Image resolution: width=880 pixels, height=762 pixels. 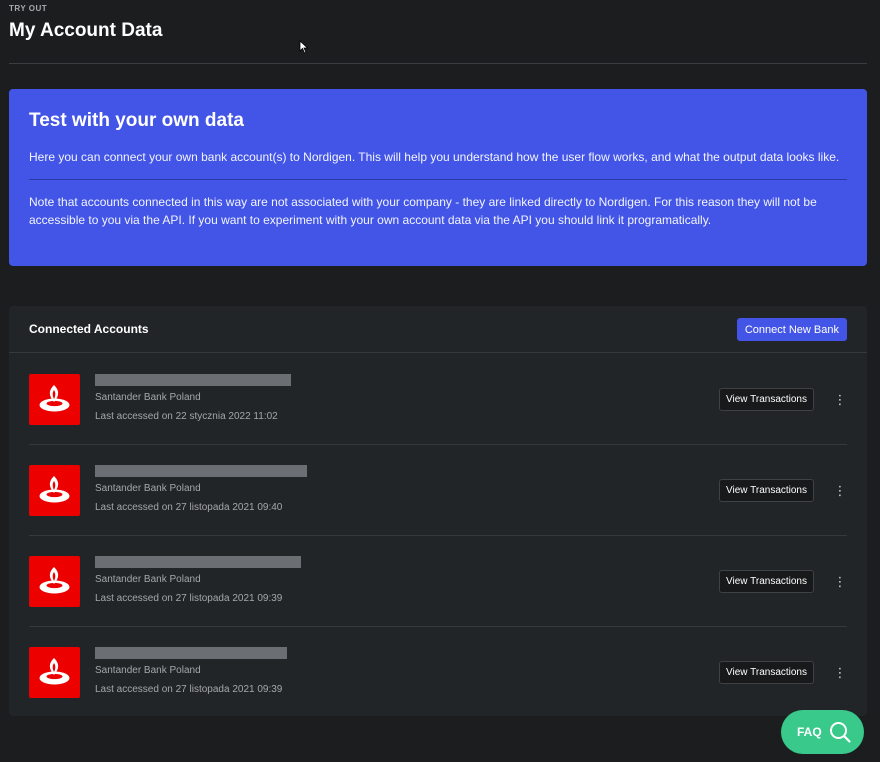 I want to click on accounts-header: Connected Accounts Connect New Bank, so click(x=438, y=329).